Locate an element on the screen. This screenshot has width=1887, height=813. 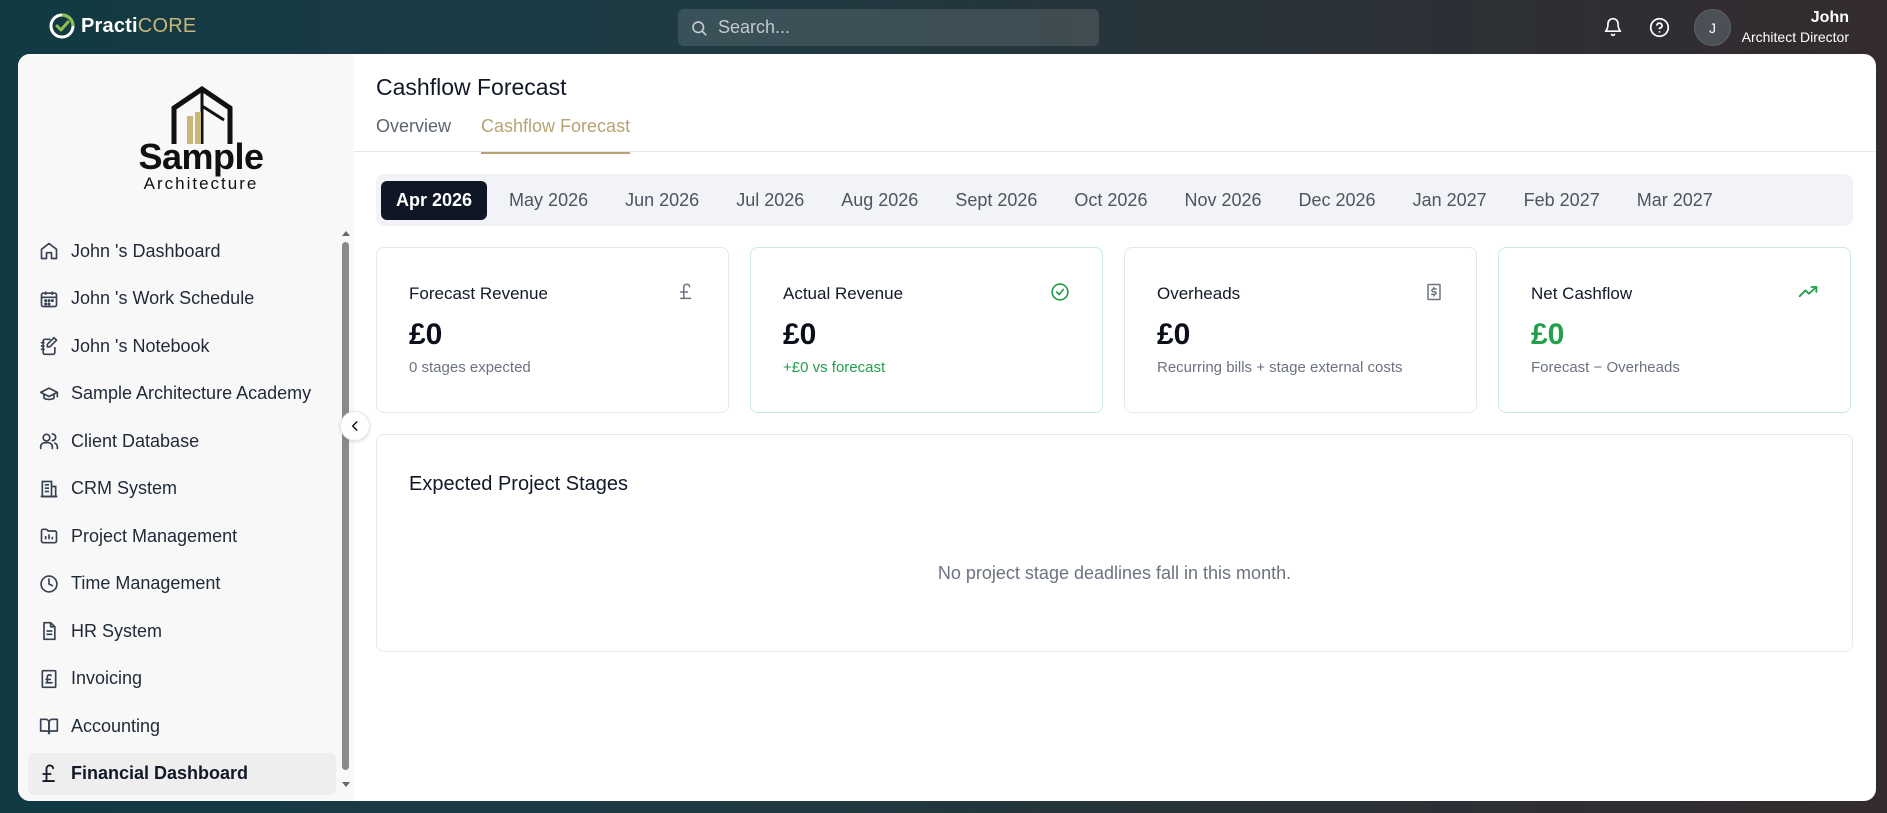
sidebar-item-label: HR System is located at coordinates (117, 630).